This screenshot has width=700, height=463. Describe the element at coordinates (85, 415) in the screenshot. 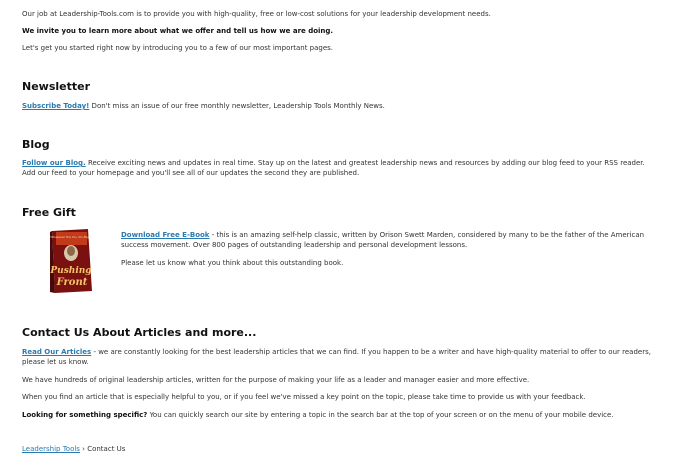

I see `search-tip-bold: Looking for something specific?` at that location.